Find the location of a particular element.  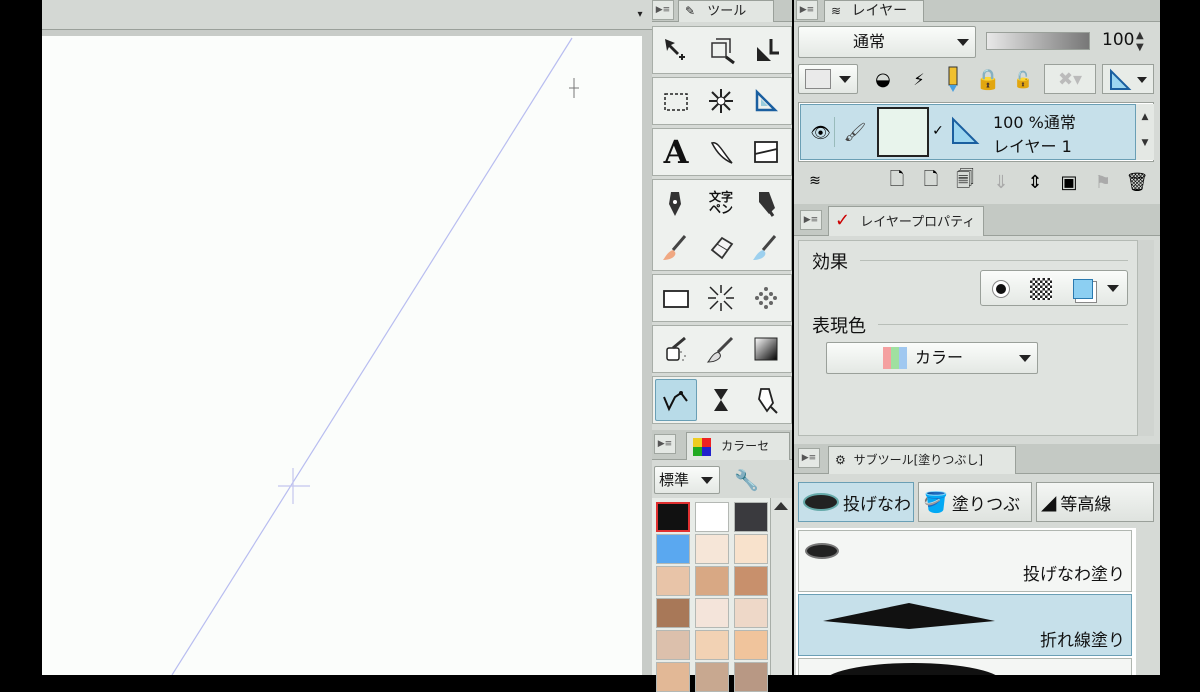

new-folder-icon: 🗐 is located at coordinates (965, 182).